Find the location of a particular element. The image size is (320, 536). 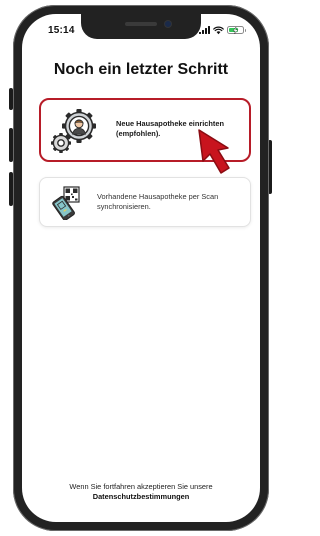

page-title: Noch ein letzter Schritt is located at coordinates (141, 69).